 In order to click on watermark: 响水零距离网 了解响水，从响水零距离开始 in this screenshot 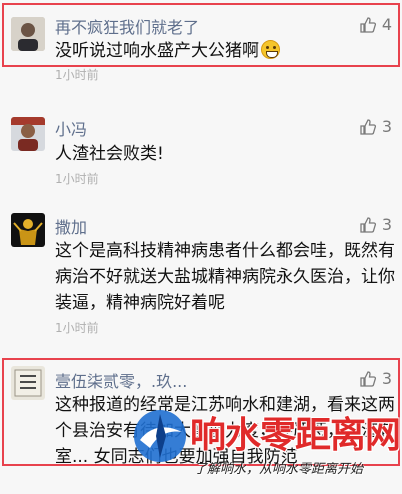, I will do `click(266, 445)`.